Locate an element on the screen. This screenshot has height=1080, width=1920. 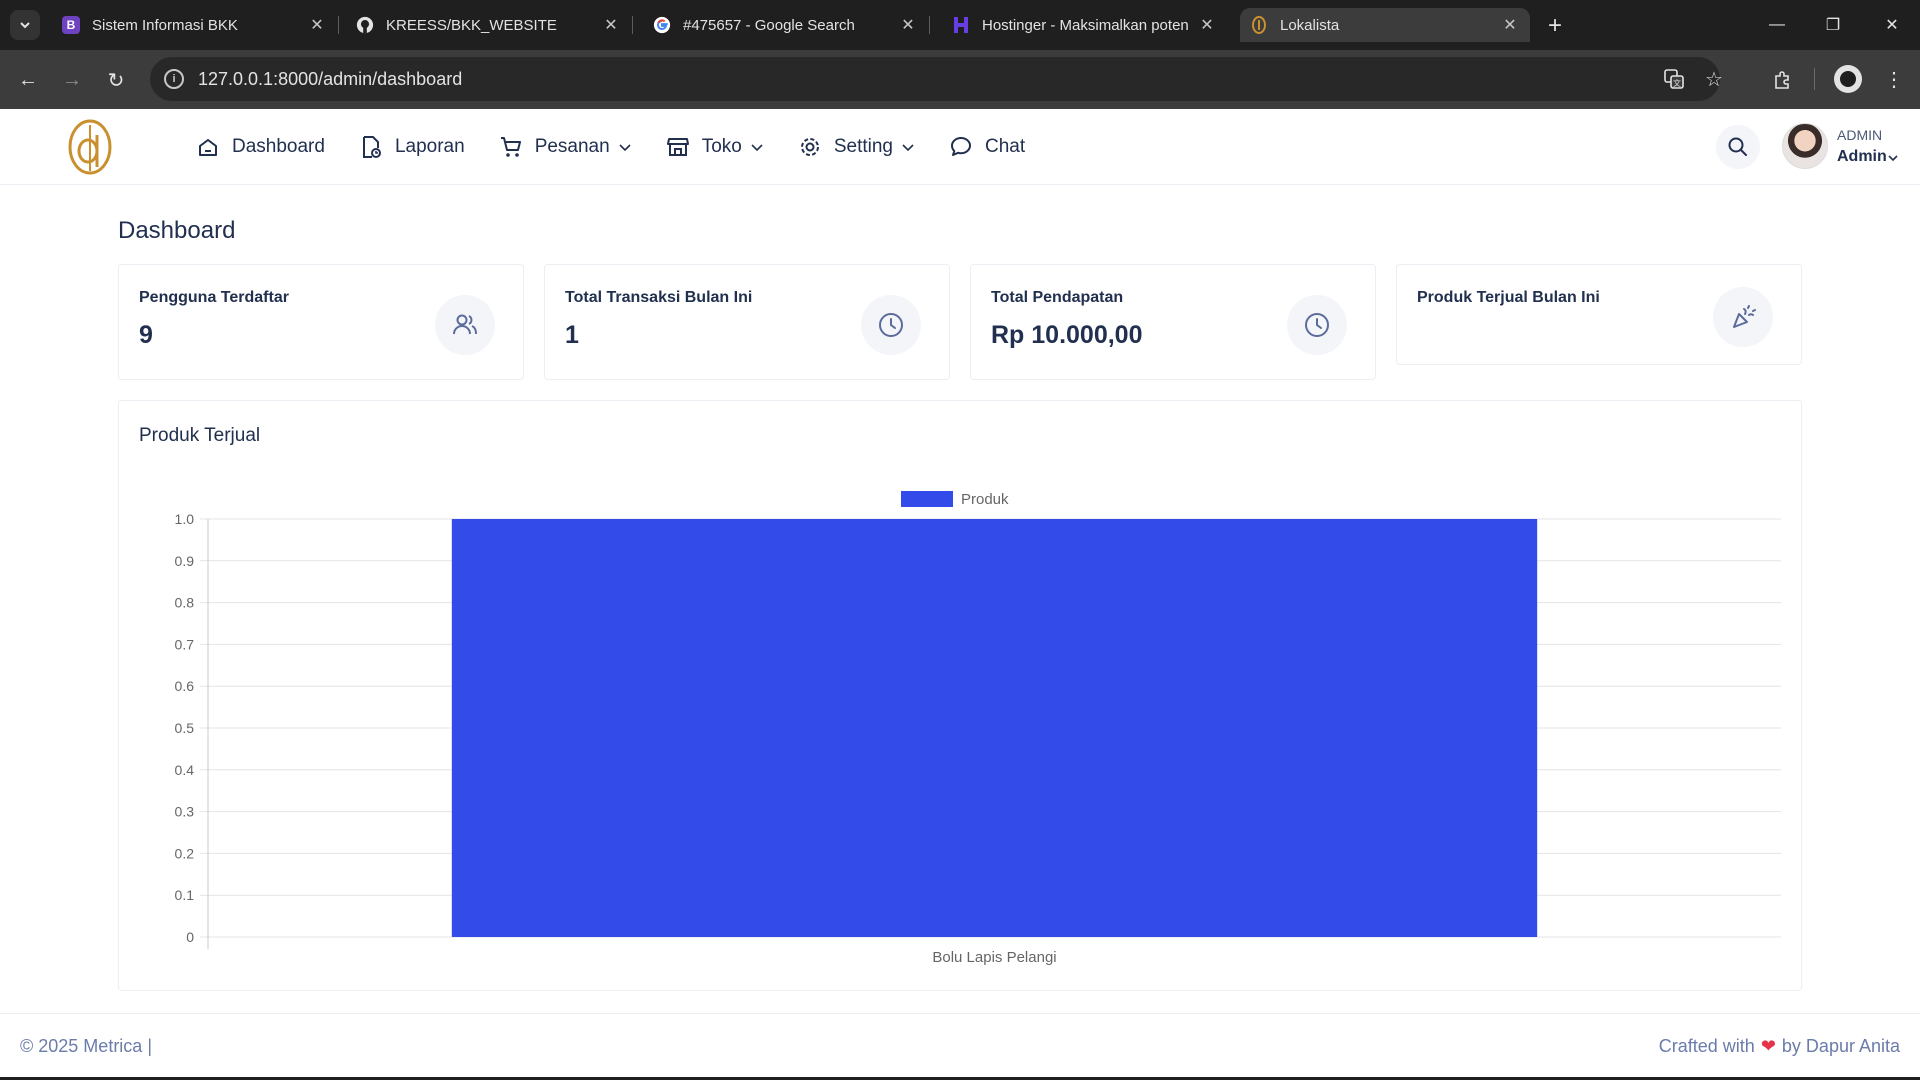
tab-title: #475657 - Google Search is located at coordinates (769, 25).